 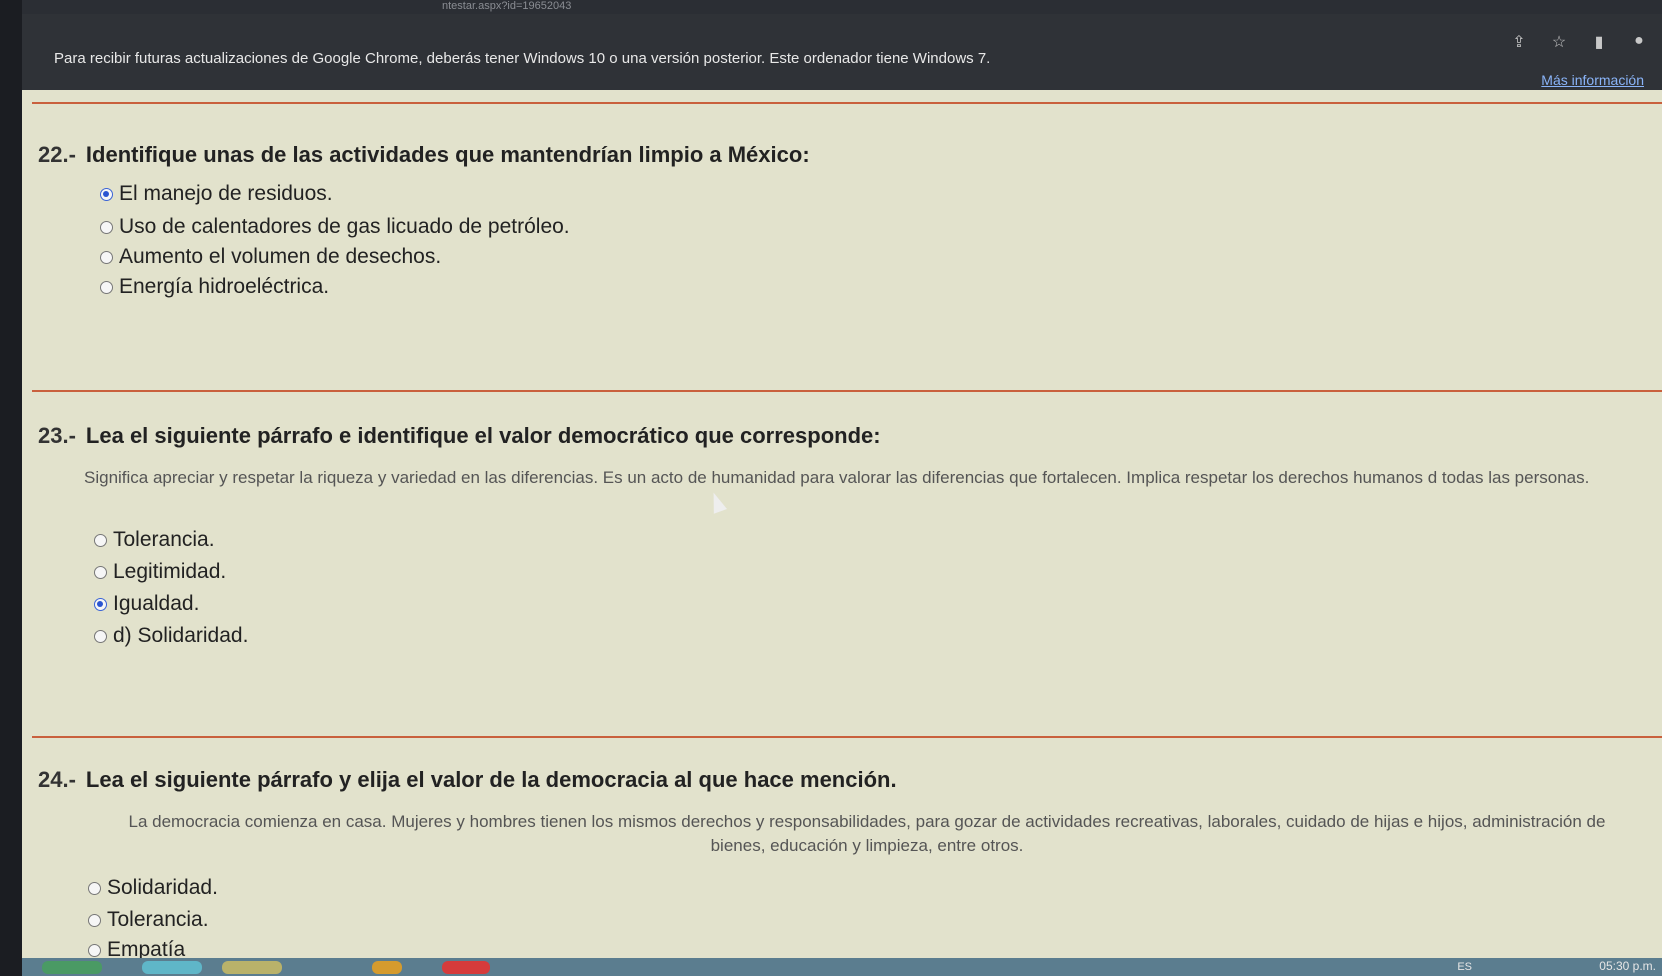 I want to click on question-number: 24.-, so click(x=57, y=779).